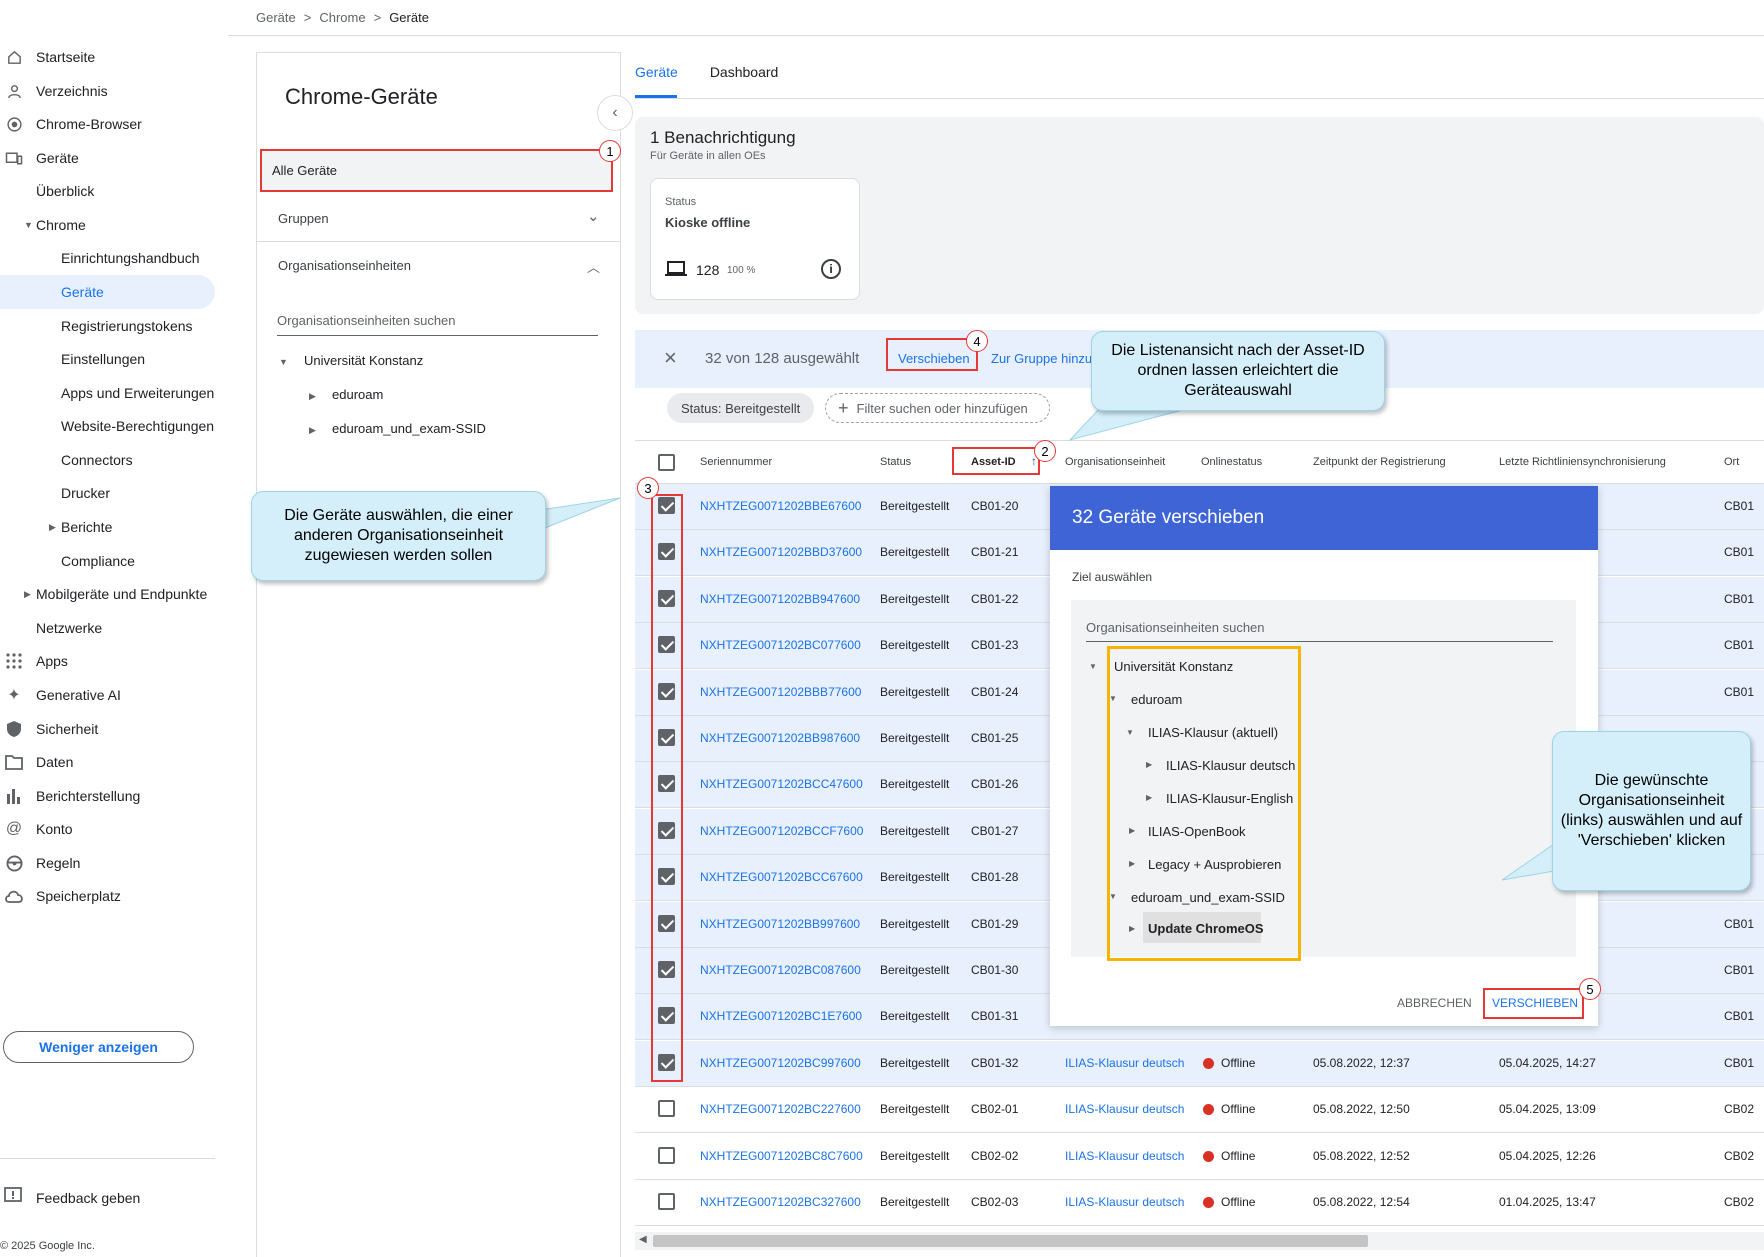  Describe the element at coordinates (1361, 1062) in the screenshot. I see `registration-time-cell: 05.08.2022, 12:37` at that location.